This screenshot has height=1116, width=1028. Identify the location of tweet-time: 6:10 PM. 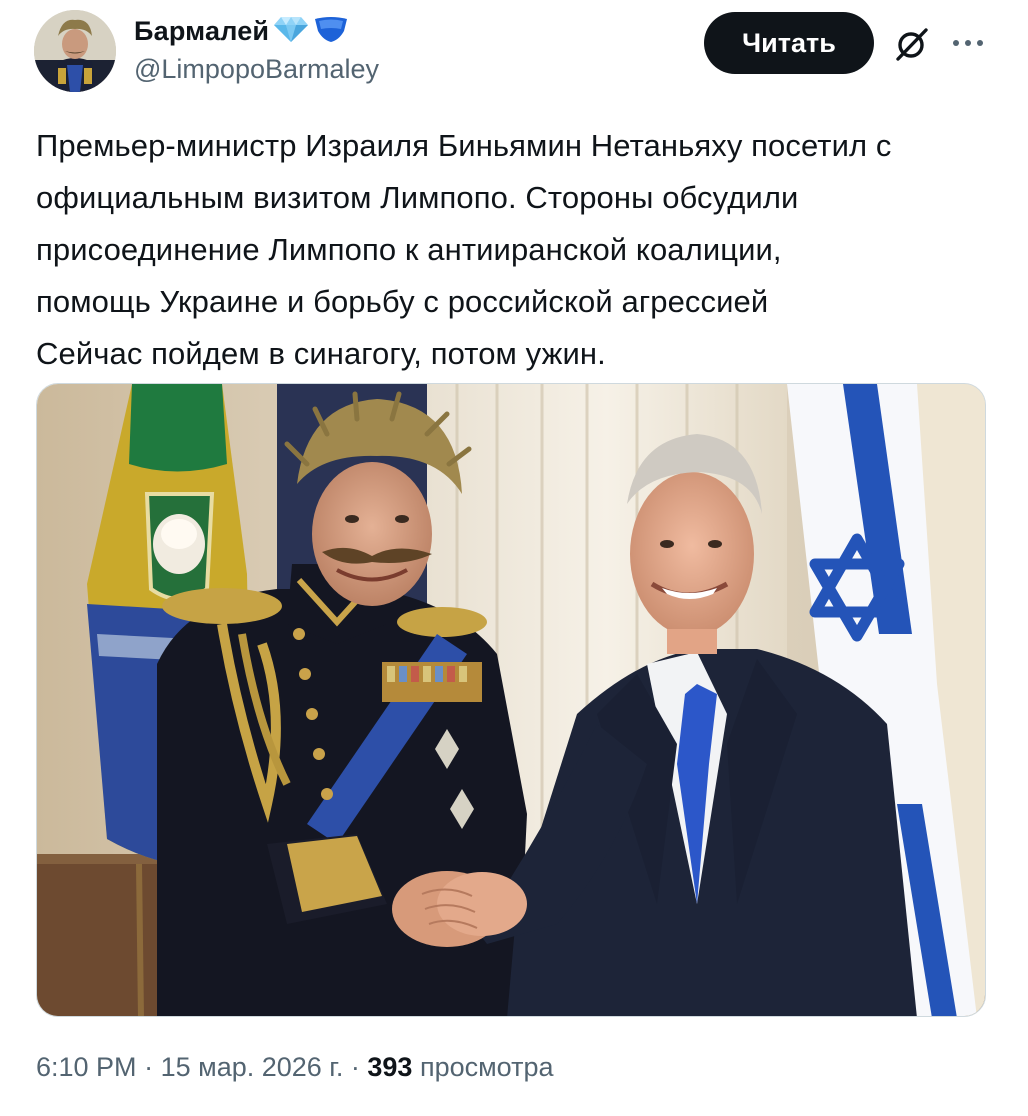
(86, 1067).